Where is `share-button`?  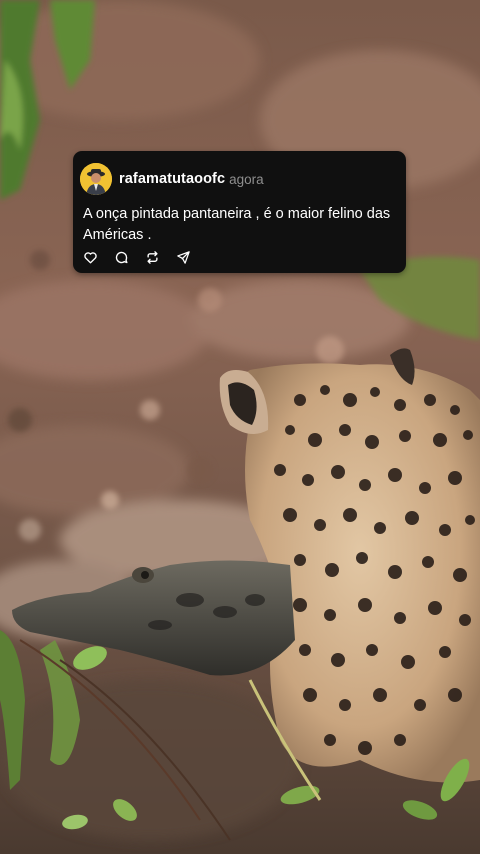 share-button is located at coordinates (183, 257).